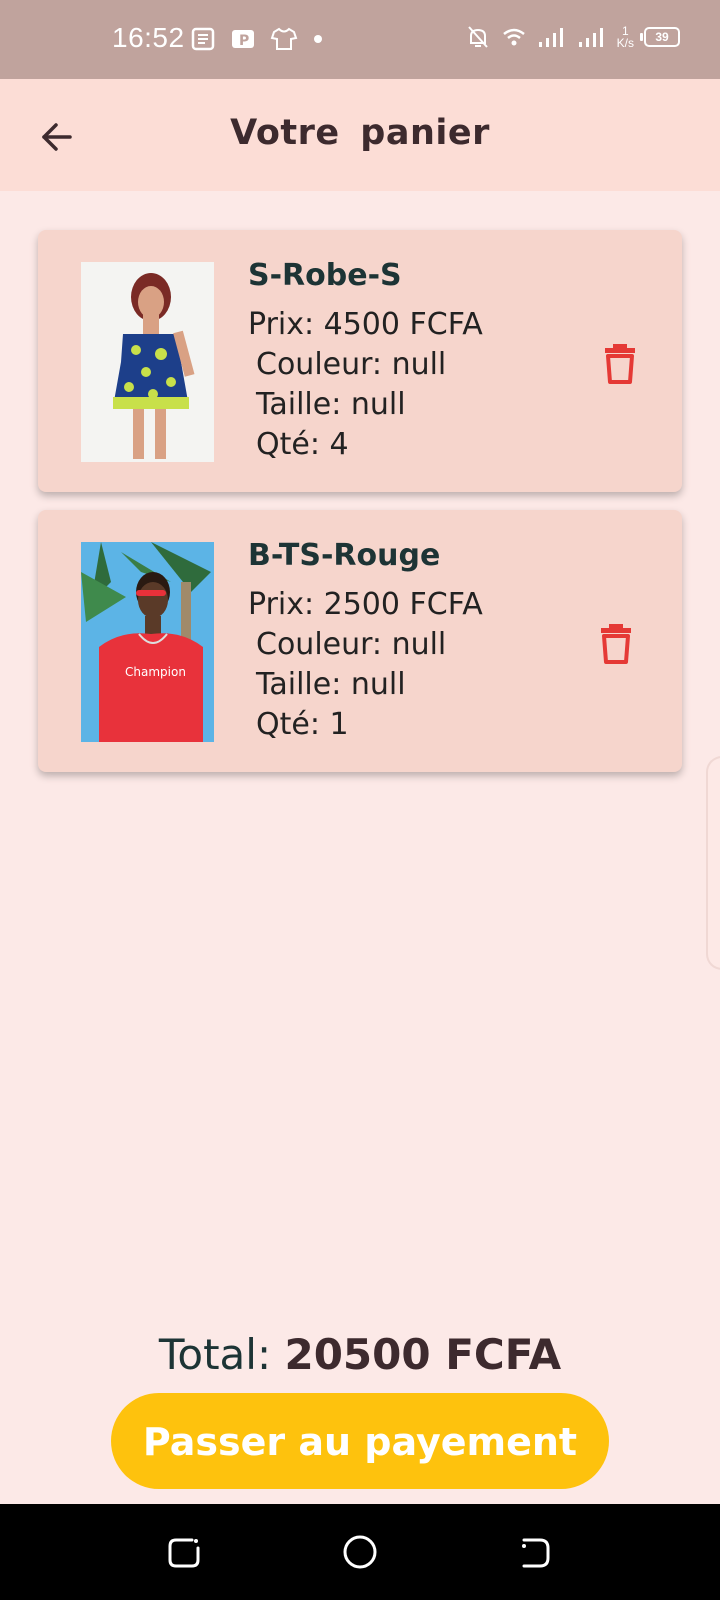 The image size is (720, 1600). I want to click on app-p-icon: P, so click(243, 39).